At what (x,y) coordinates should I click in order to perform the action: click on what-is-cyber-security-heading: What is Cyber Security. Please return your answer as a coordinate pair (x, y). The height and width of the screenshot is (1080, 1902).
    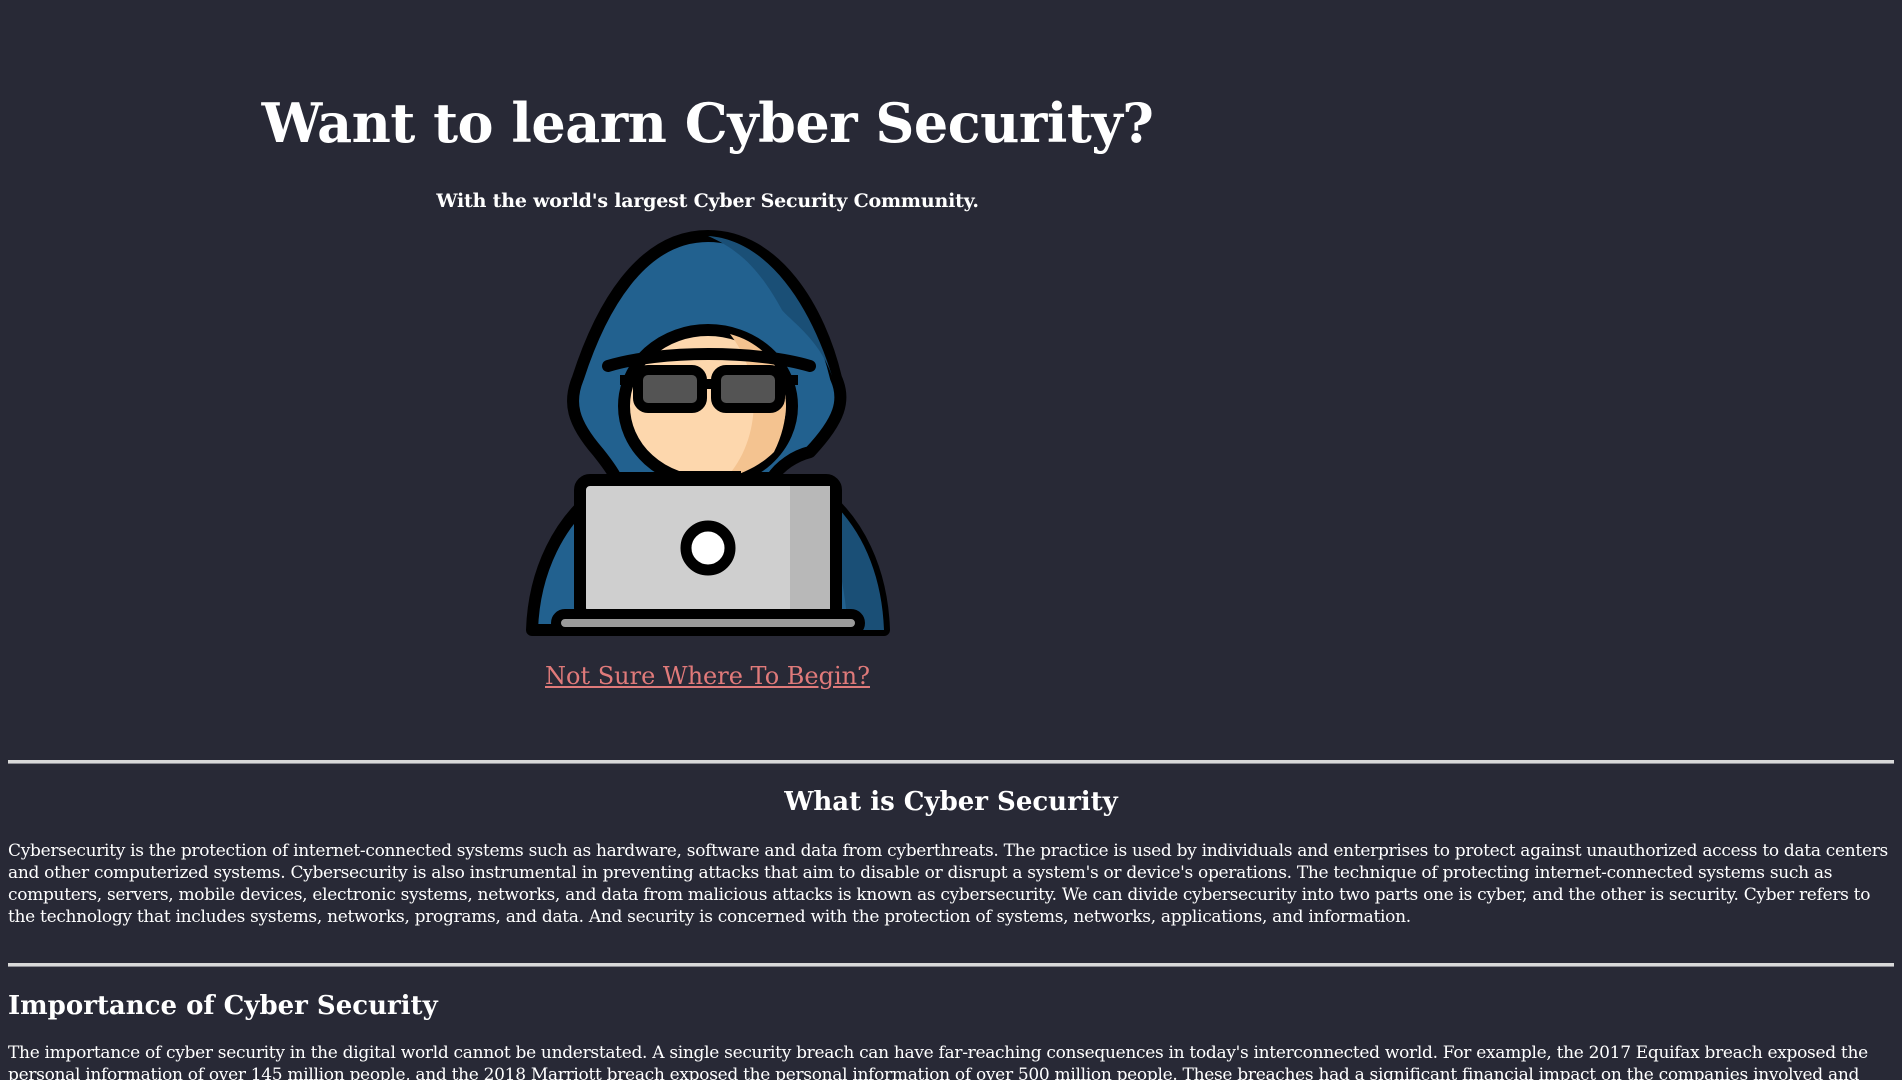
    Looking at the image, I should click on (951, 802).